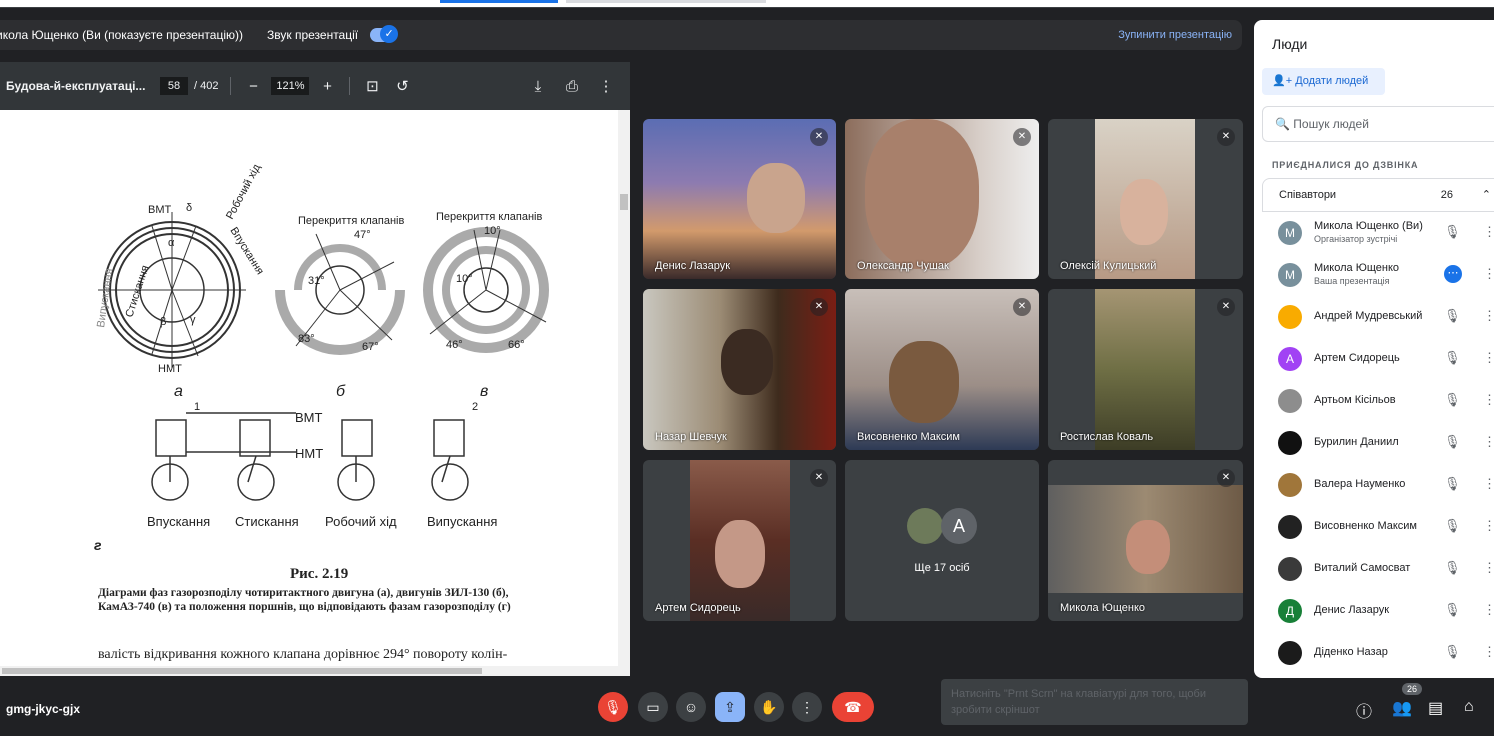 This screenshot has width=1494, height=736. I want to click on participant-tile: ✕ Висовненко Максим, so click(942, 369).